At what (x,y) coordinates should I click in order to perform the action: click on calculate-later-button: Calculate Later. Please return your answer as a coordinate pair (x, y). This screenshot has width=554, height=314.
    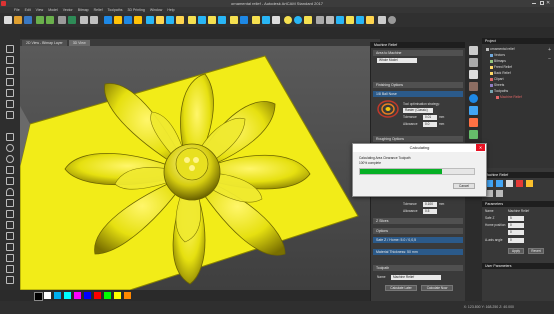
    Looking at the image, I should click on (401, 288).